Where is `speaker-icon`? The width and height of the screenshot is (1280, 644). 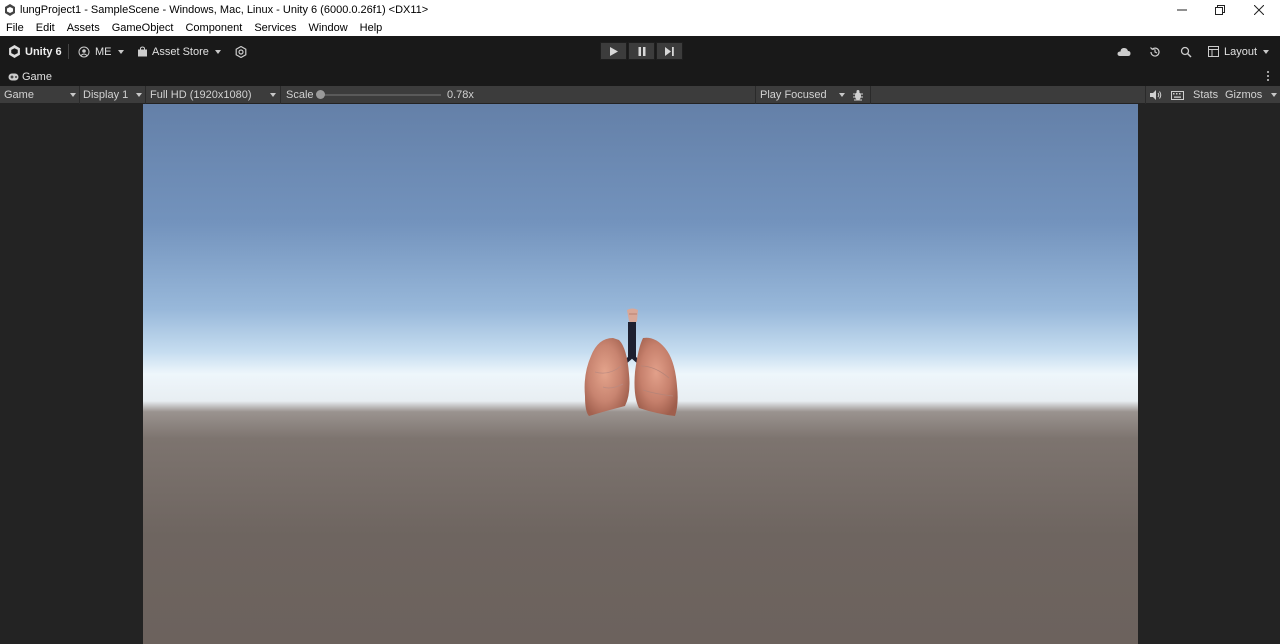 speaker-icon is located at coordinates (1156, 95).